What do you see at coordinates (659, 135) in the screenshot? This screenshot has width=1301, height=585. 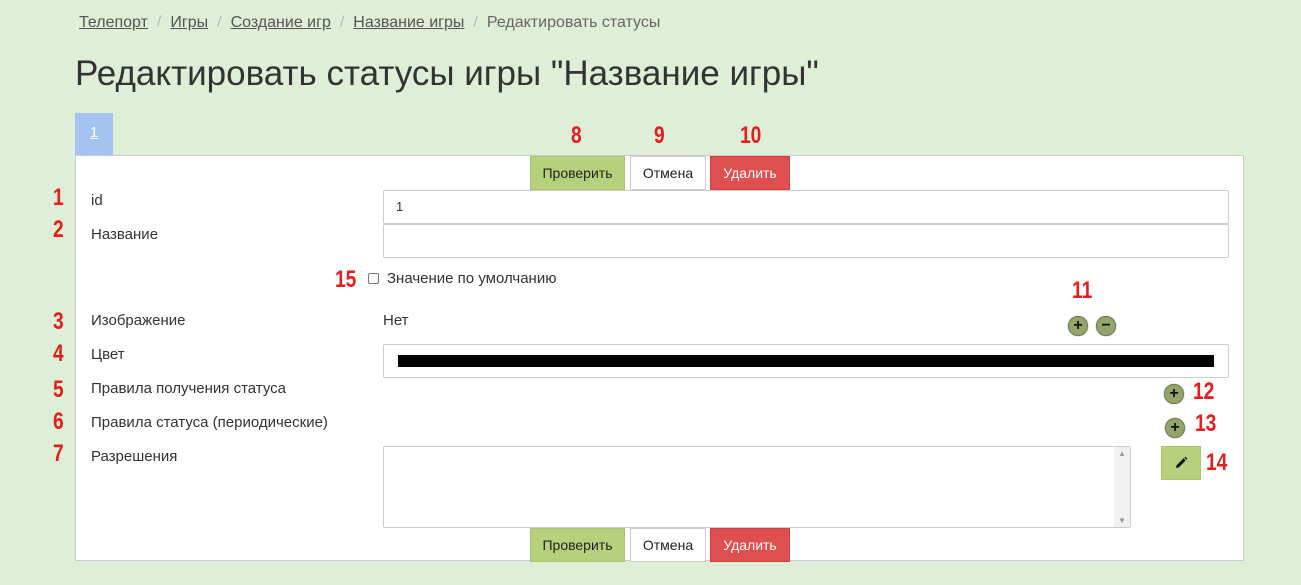 I see `annotation-9: 9` at bounding box center [659, 135].